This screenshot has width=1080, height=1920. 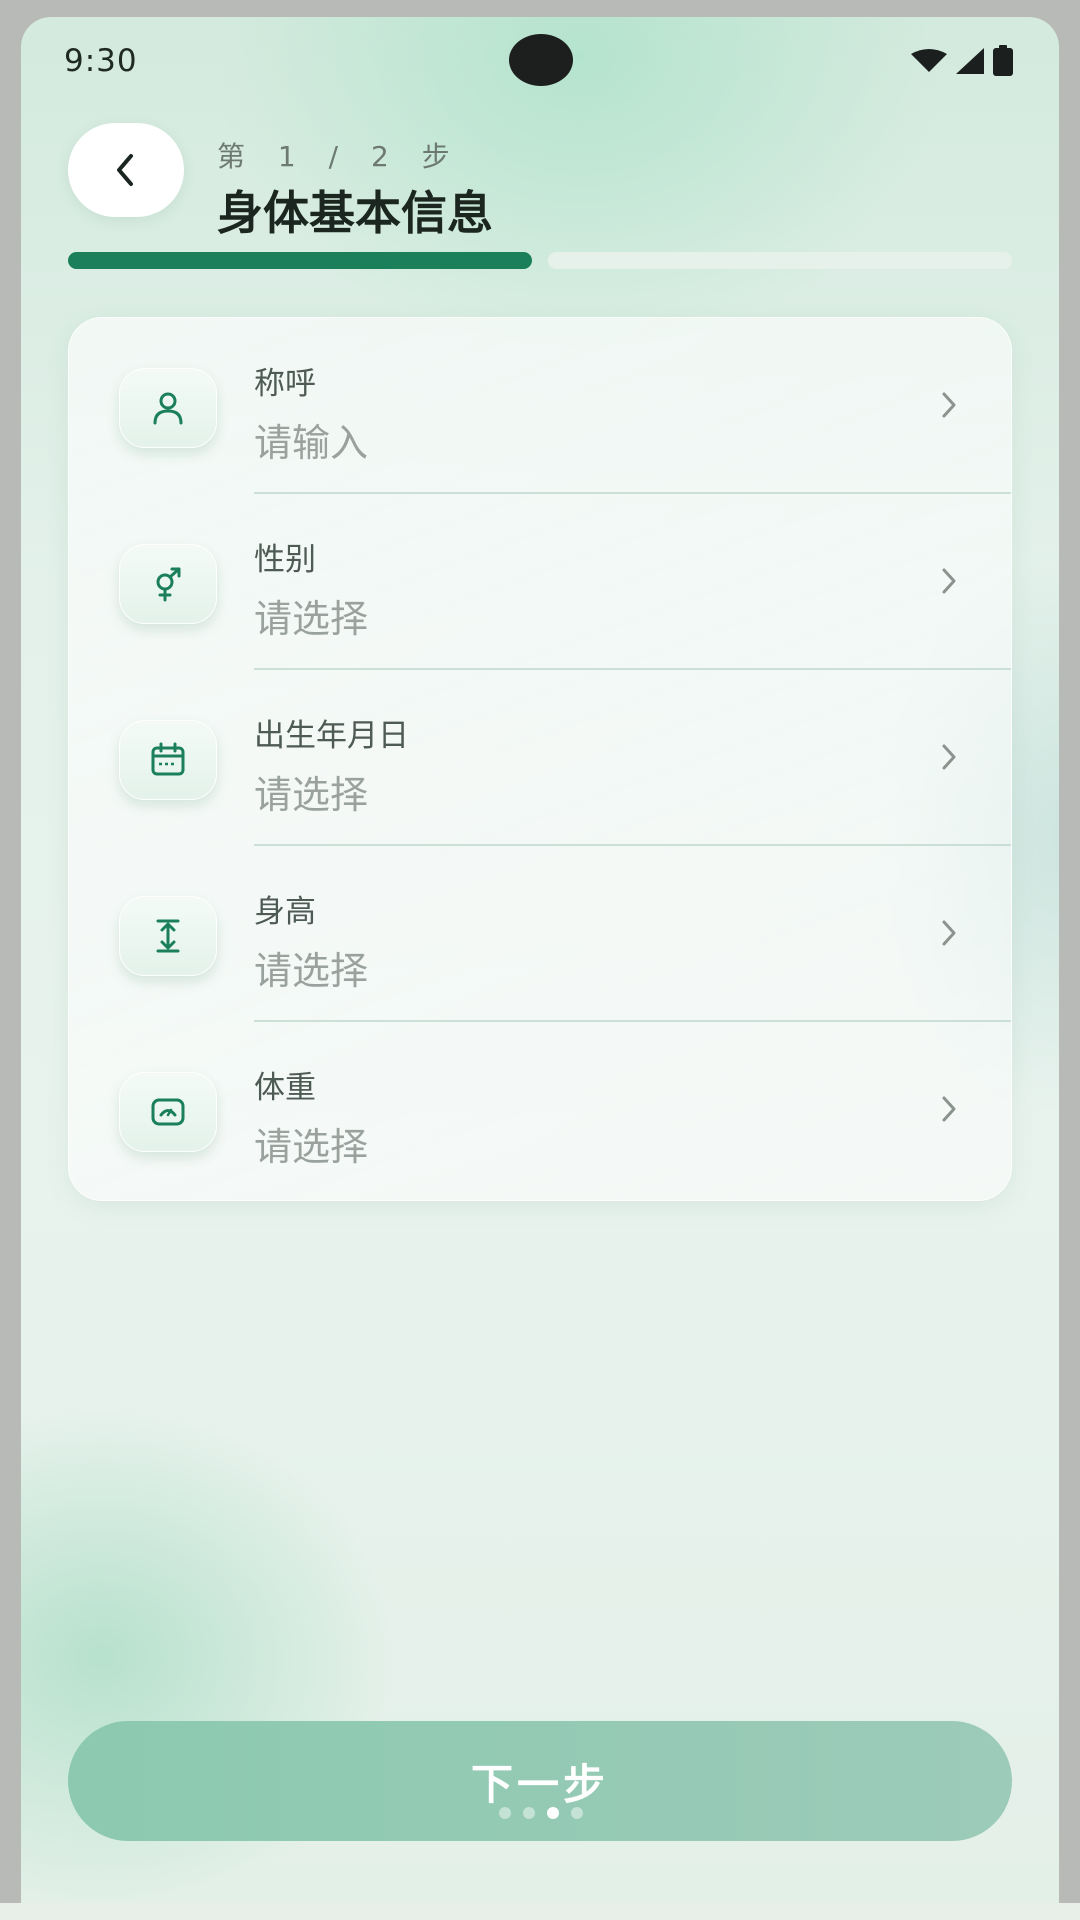 I want to click on chevron-left-icon, so click(x=125, y=170).